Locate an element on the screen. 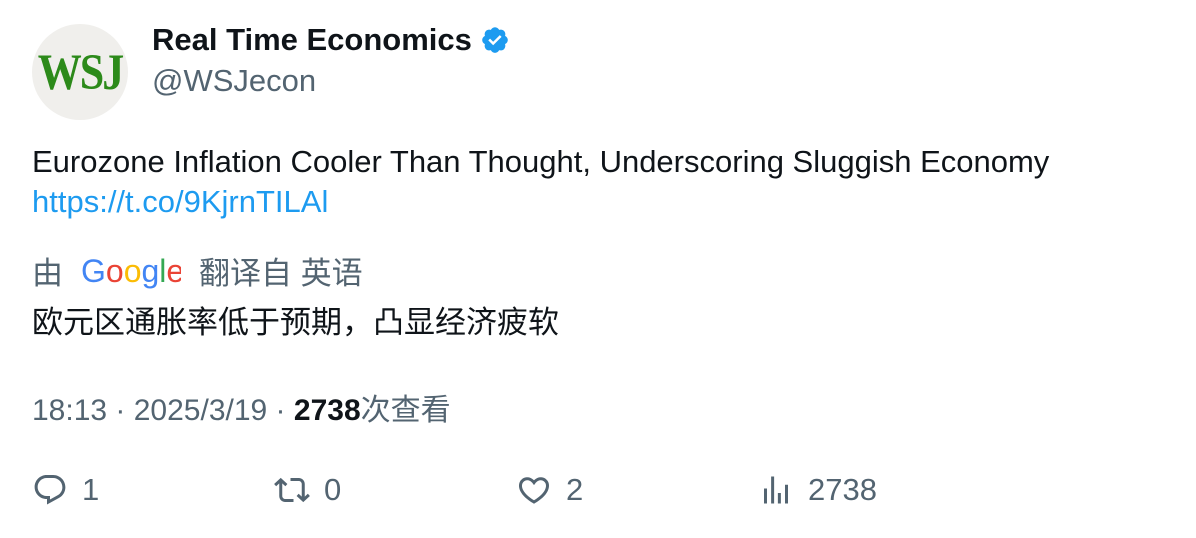  tweet-time: 18:13 is located at coordinates (69, 410).